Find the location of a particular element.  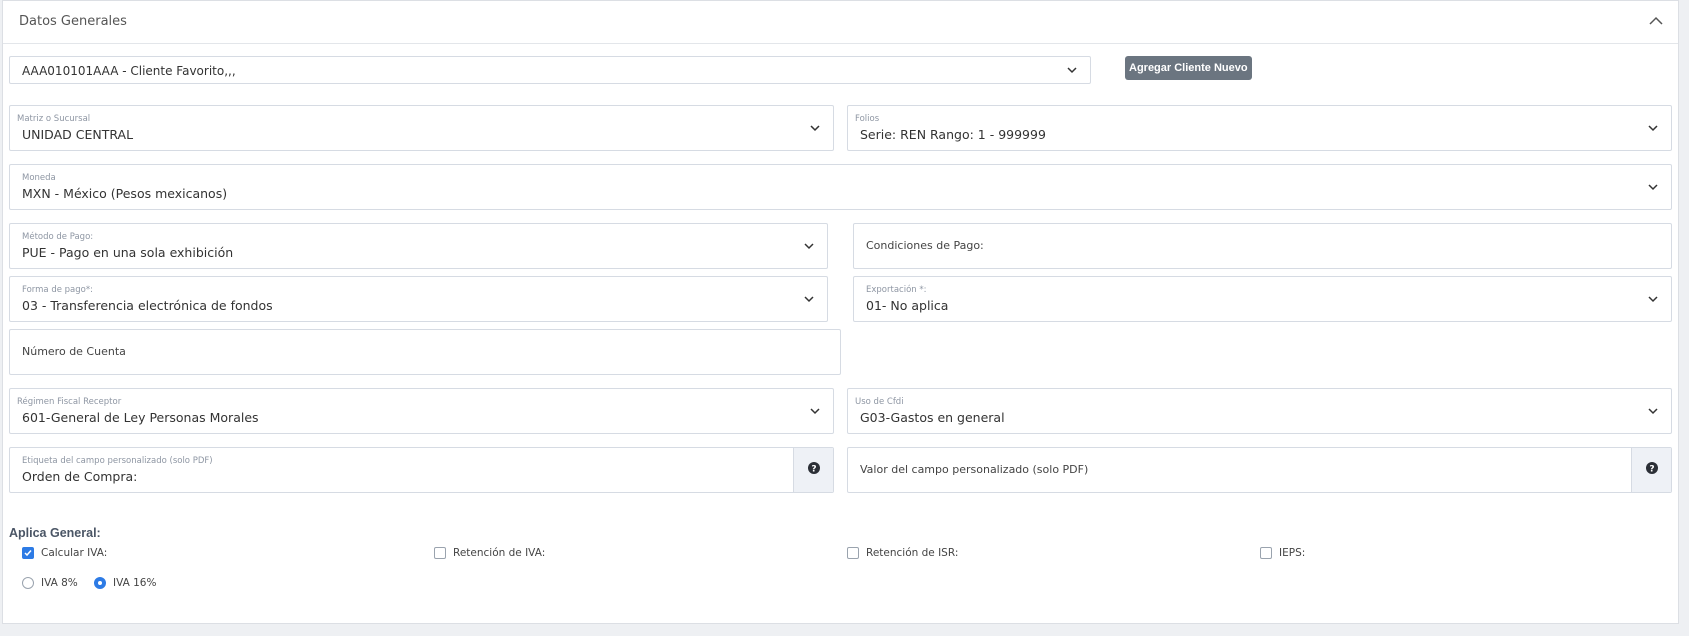

chevron-up-icon is located at coordinates (1656, 21).